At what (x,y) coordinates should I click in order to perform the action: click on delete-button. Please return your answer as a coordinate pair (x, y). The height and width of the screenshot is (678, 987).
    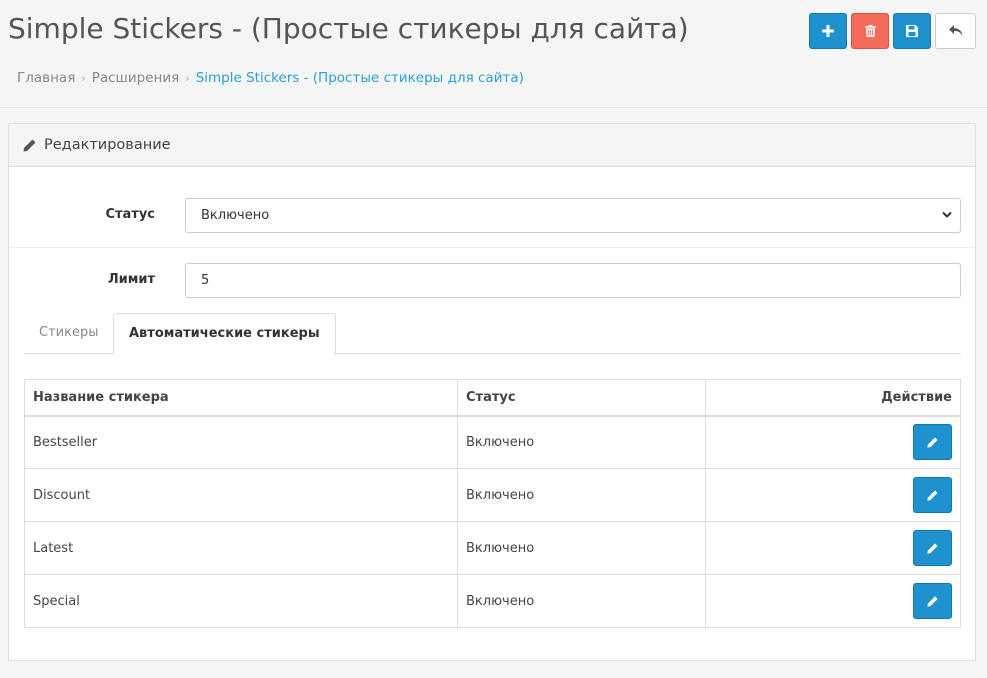
    Looking at the image, I should click on (870, 31).